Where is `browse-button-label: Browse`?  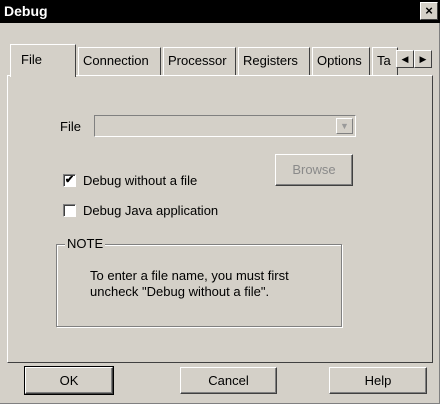 browse-button-label: Browse is located at coordinates (314, 169).